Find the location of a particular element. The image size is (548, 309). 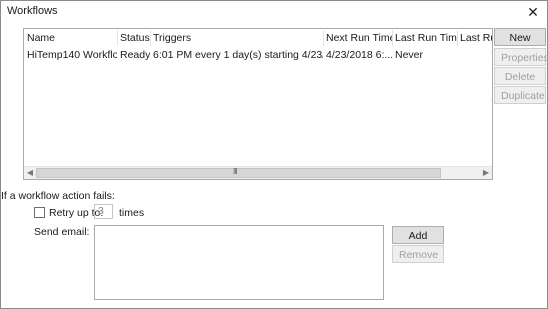

row-last-run-time: Never is located at coordinates (409, 55).